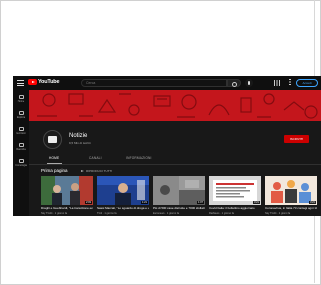  What do you see at coordinates (290, 82) in the screenshot?
I see `more-options-icon` at bounding box center [290, 82].